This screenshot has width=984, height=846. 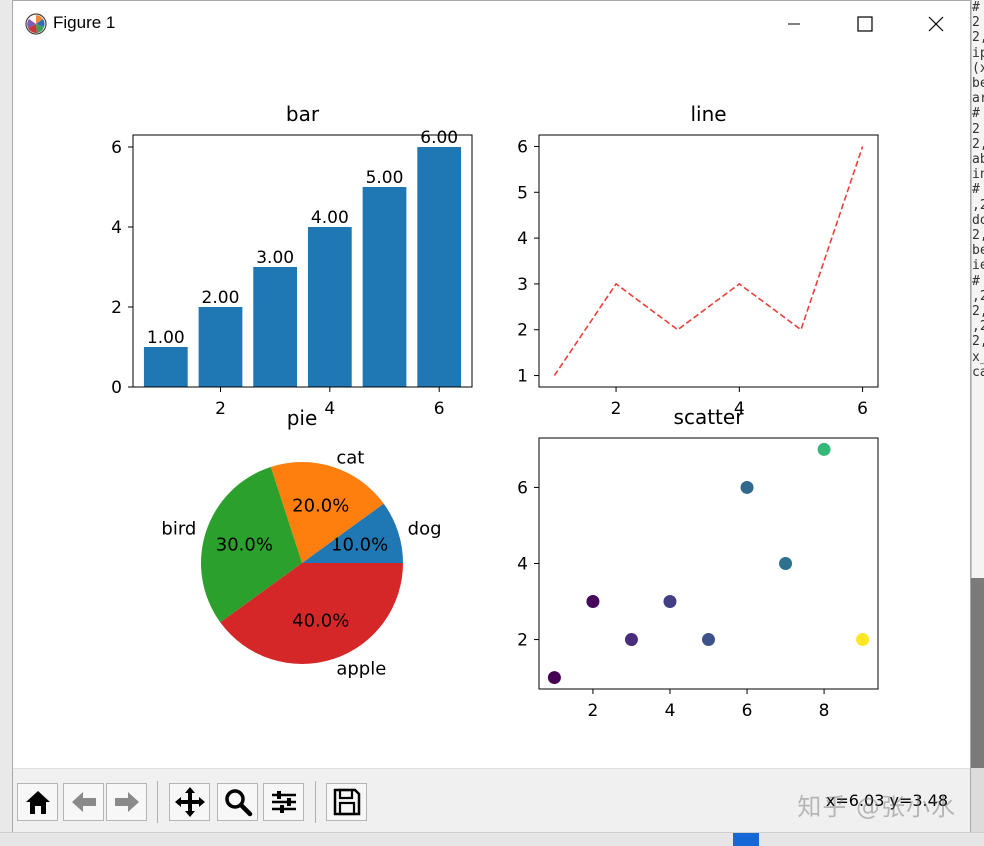 I want to click on pie-percent-label: 20.0%, so click(x=320, y=505).